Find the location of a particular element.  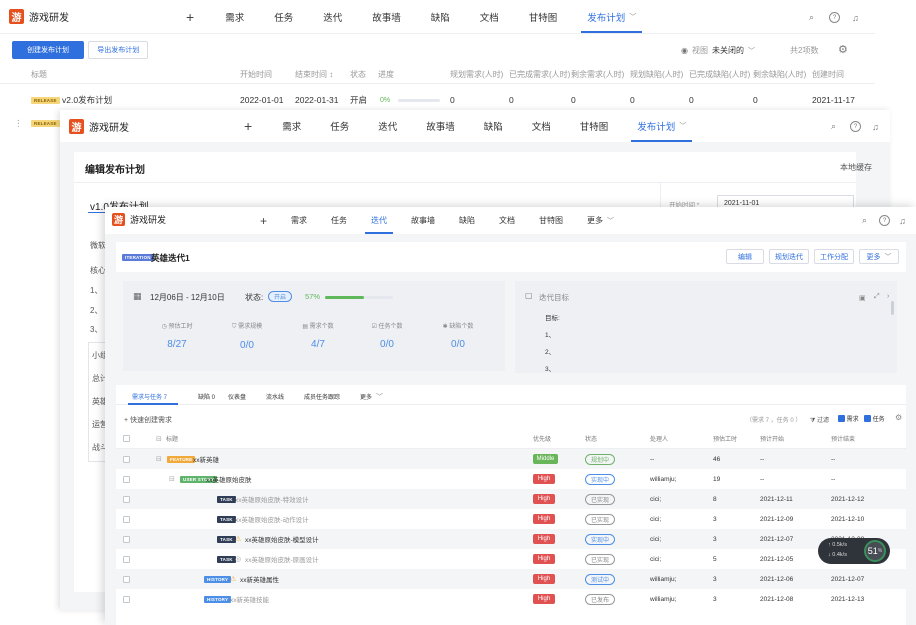

view-selector: ◉ 视图 未关闭的 ﹀ is located at coordinates (718, 50).